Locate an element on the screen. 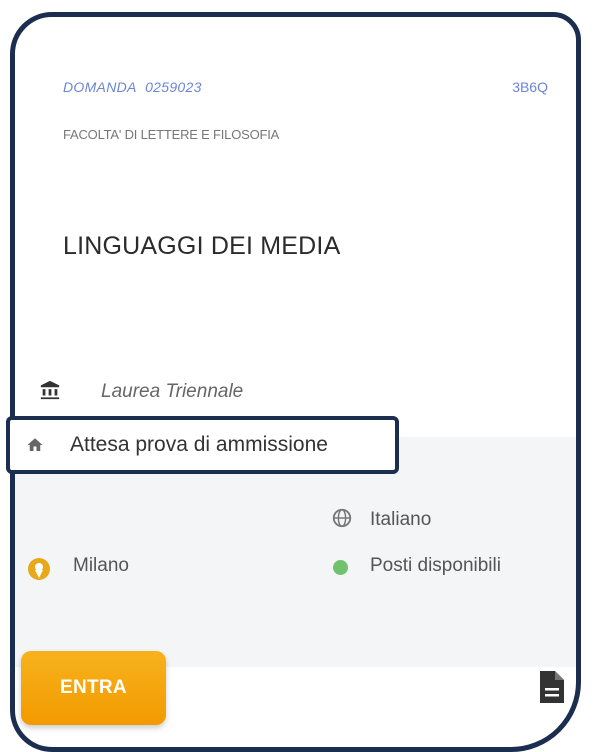  faculty-name: FACOLTA' DI LETTERE E FILOSOFIA is located at coordinates (171, 134).